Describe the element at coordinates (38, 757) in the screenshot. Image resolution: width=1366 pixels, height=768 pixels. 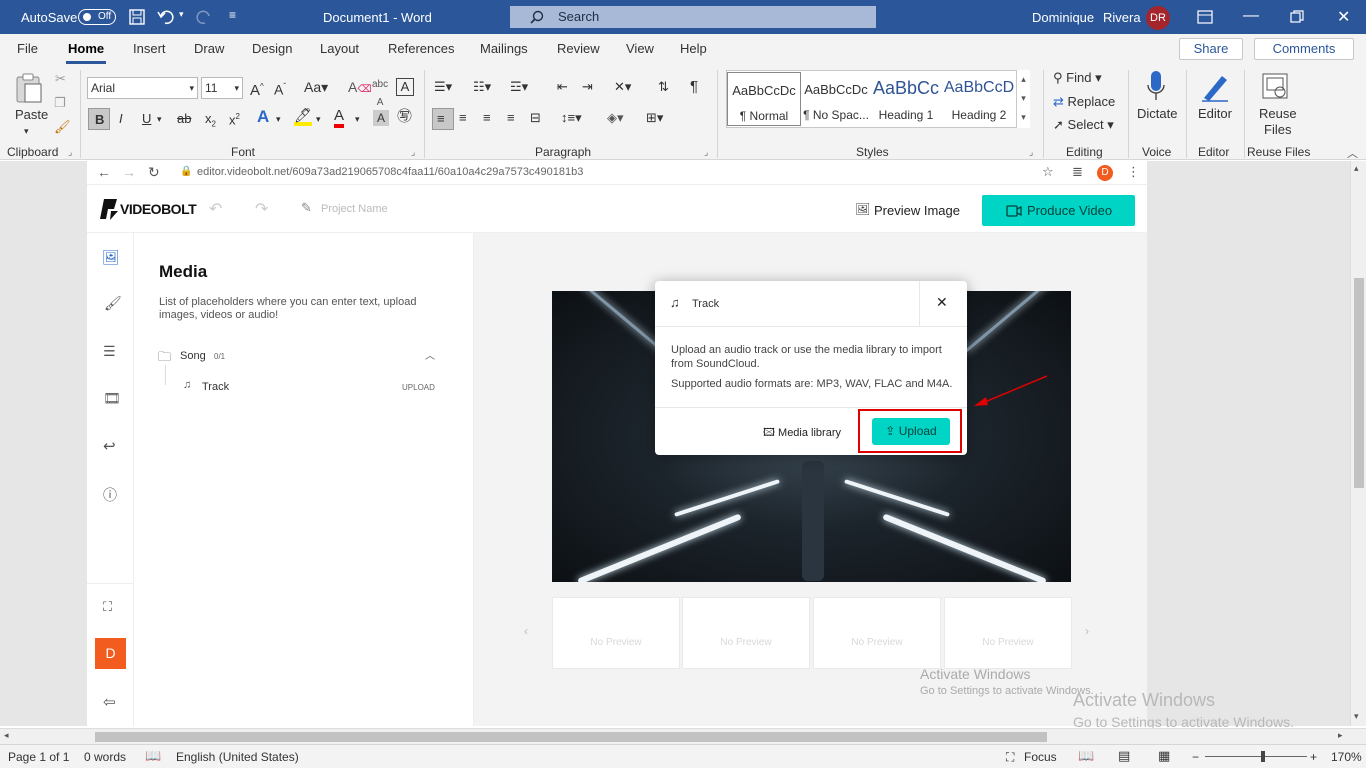
I see `page-count: Page 1 of 1` at that location.